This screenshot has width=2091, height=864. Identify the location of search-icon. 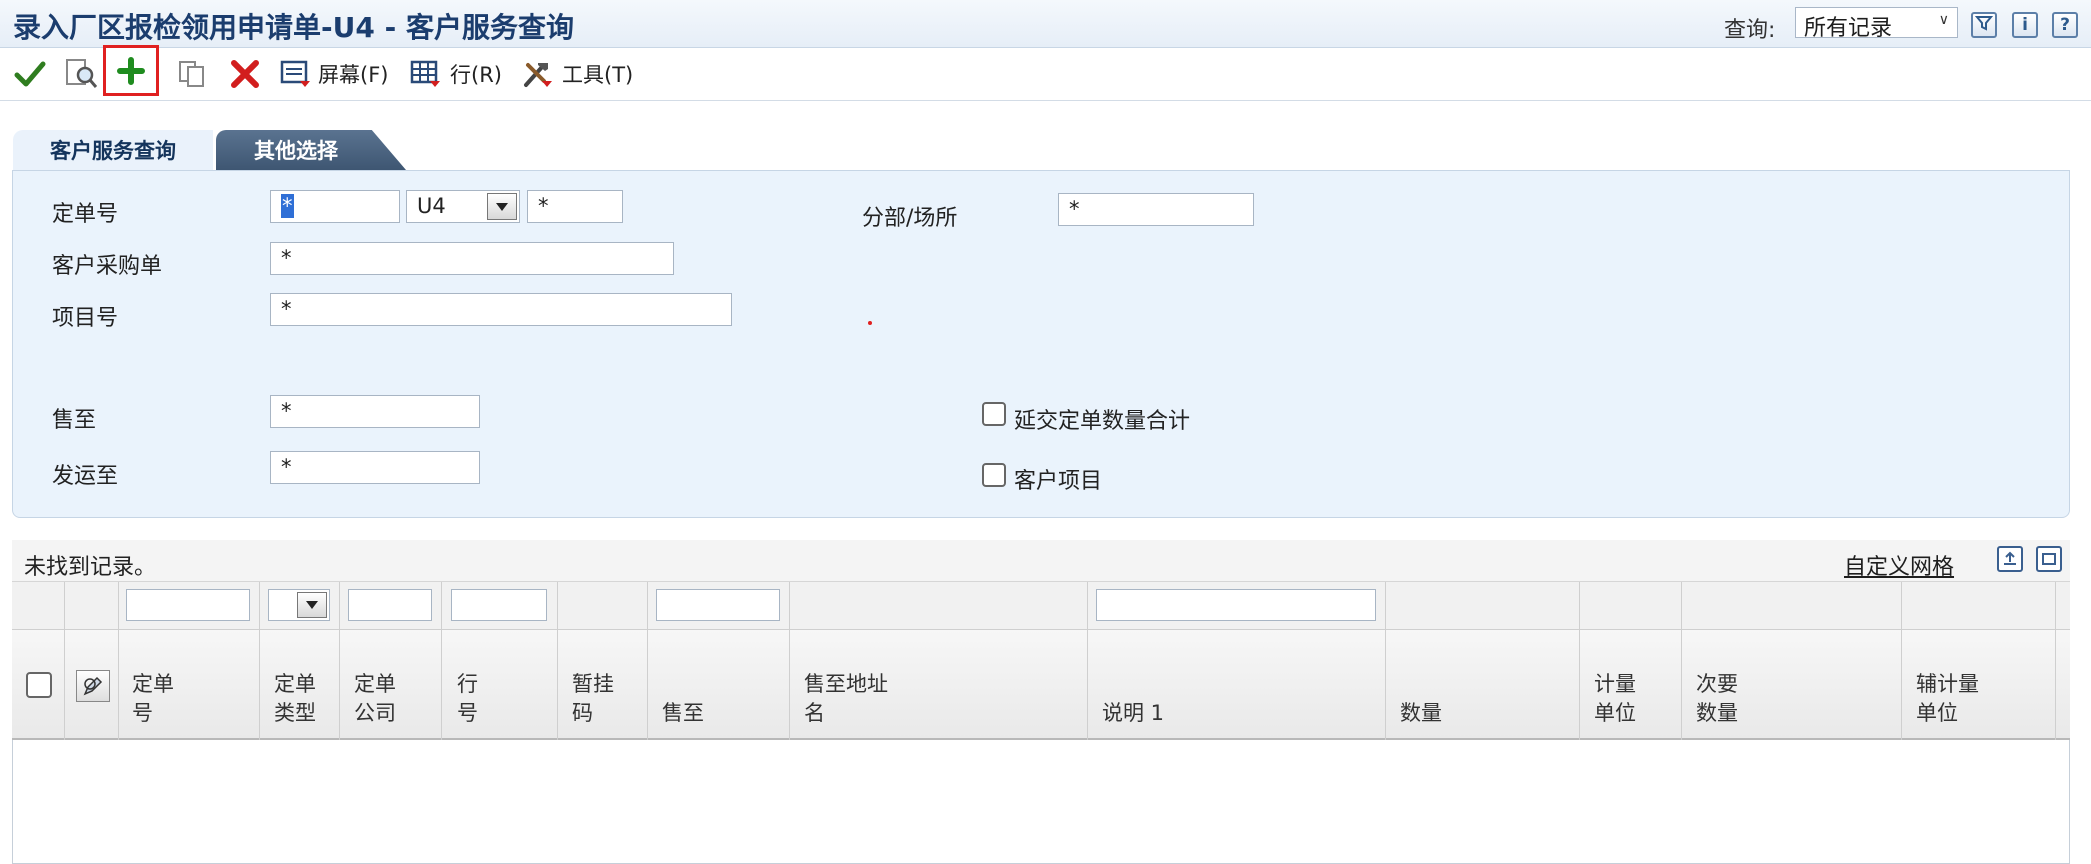
(82, 73).